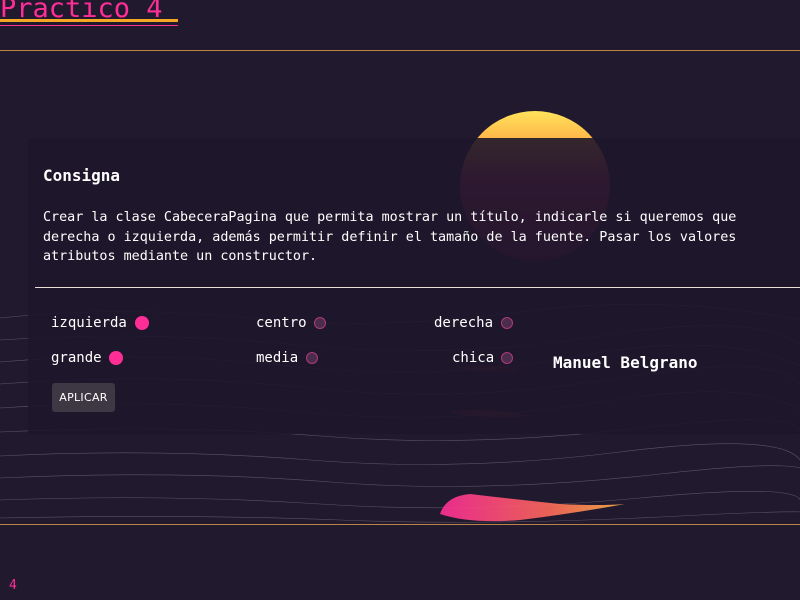  Describe the element at coordinates (89, 20) in the screenshot. I see `title-underline` at that location.